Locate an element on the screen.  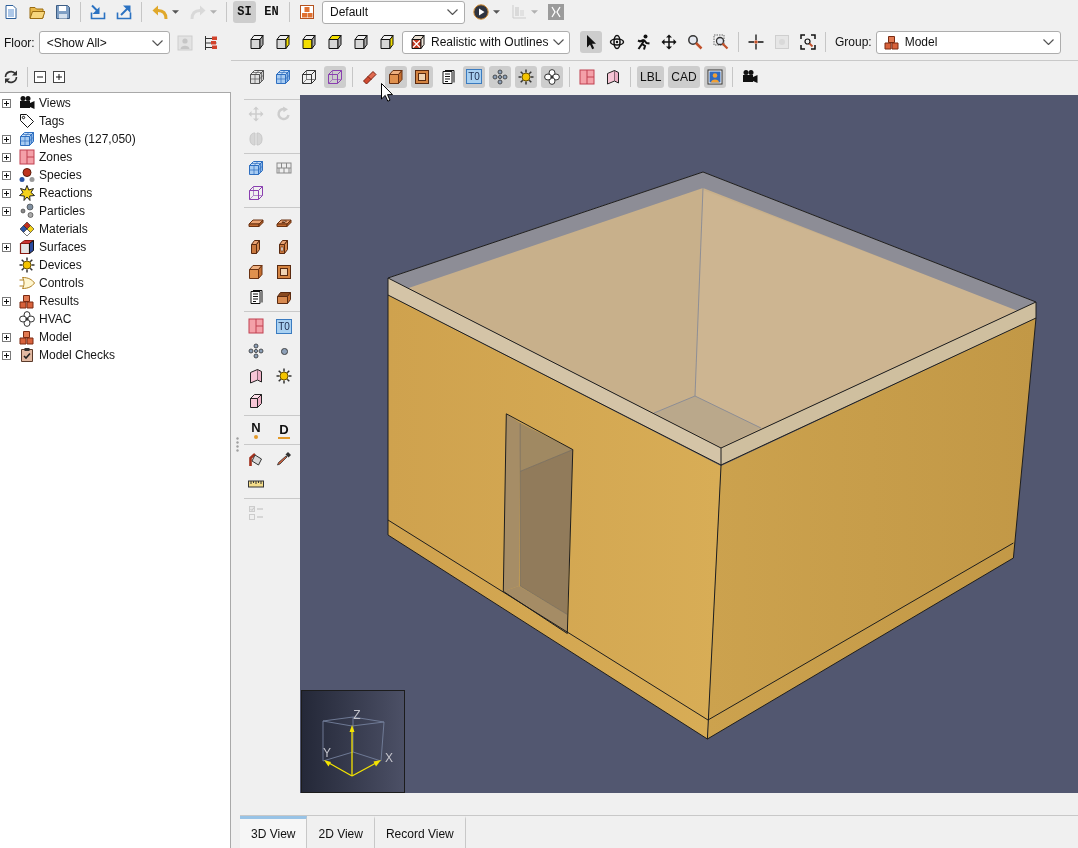
group-label: Group: is located at coordinates (853, 42).